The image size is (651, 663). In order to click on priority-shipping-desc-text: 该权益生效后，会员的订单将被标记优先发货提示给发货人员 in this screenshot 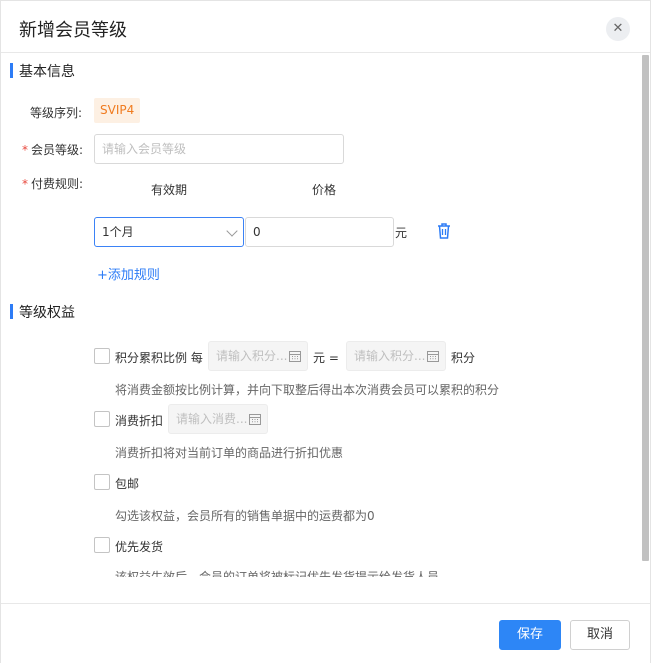, I will do `click(277, 573)`.